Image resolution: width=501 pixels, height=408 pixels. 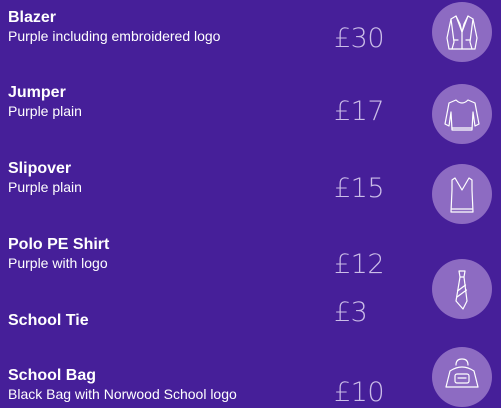 I want to click on item-name: Jumper, so click(x=37, y=92).